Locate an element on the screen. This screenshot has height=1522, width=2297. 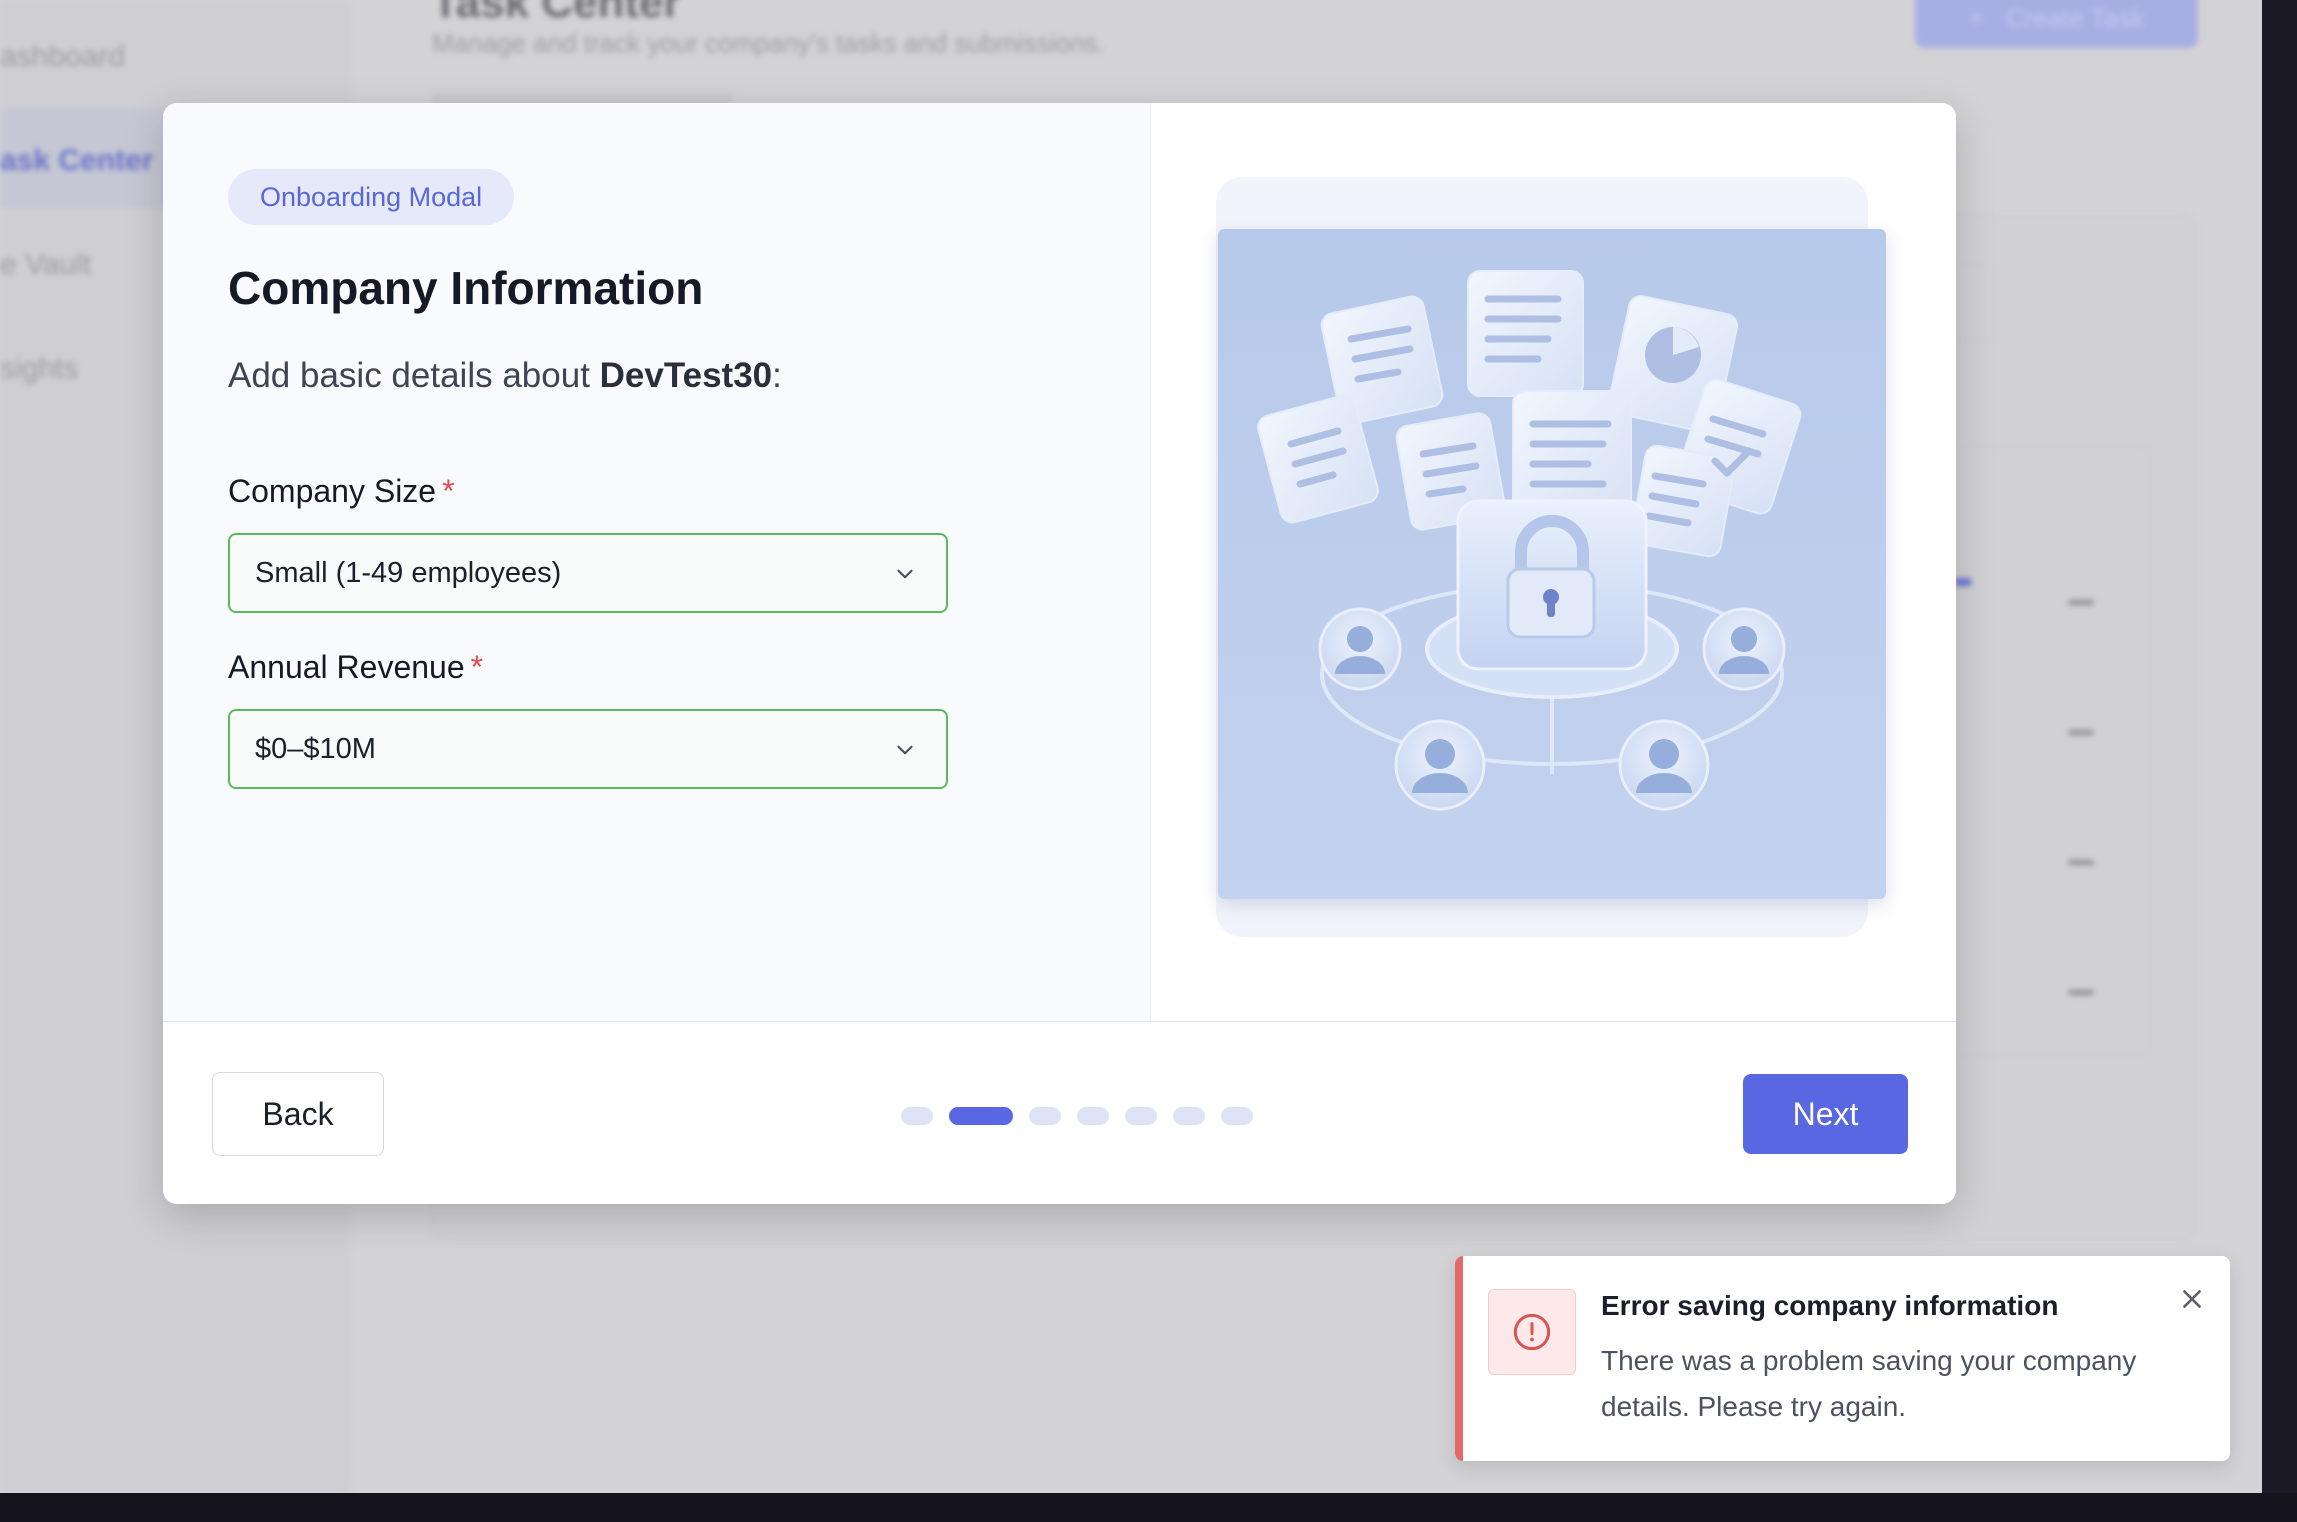
page-title: Task Center is located at coordinates (556, 13).